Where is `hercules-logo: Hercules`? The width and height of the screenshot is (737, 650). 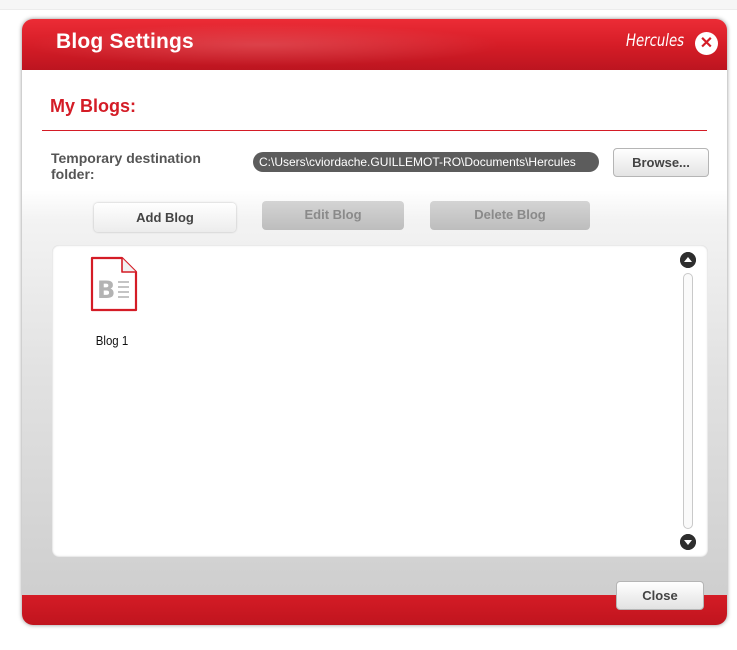
hercules-logo: Hercules is located at coordinates (655, 41).